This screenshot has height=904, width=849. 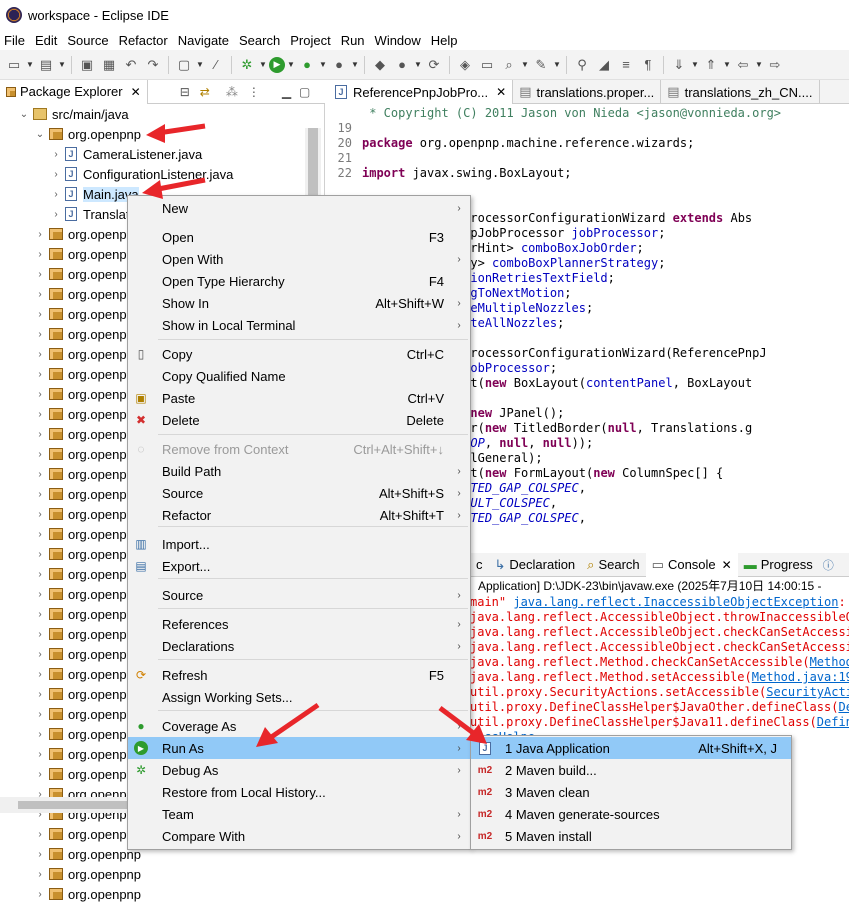 I want to click on search-dropdown-icon: ▼, so click(x=525, y=64).